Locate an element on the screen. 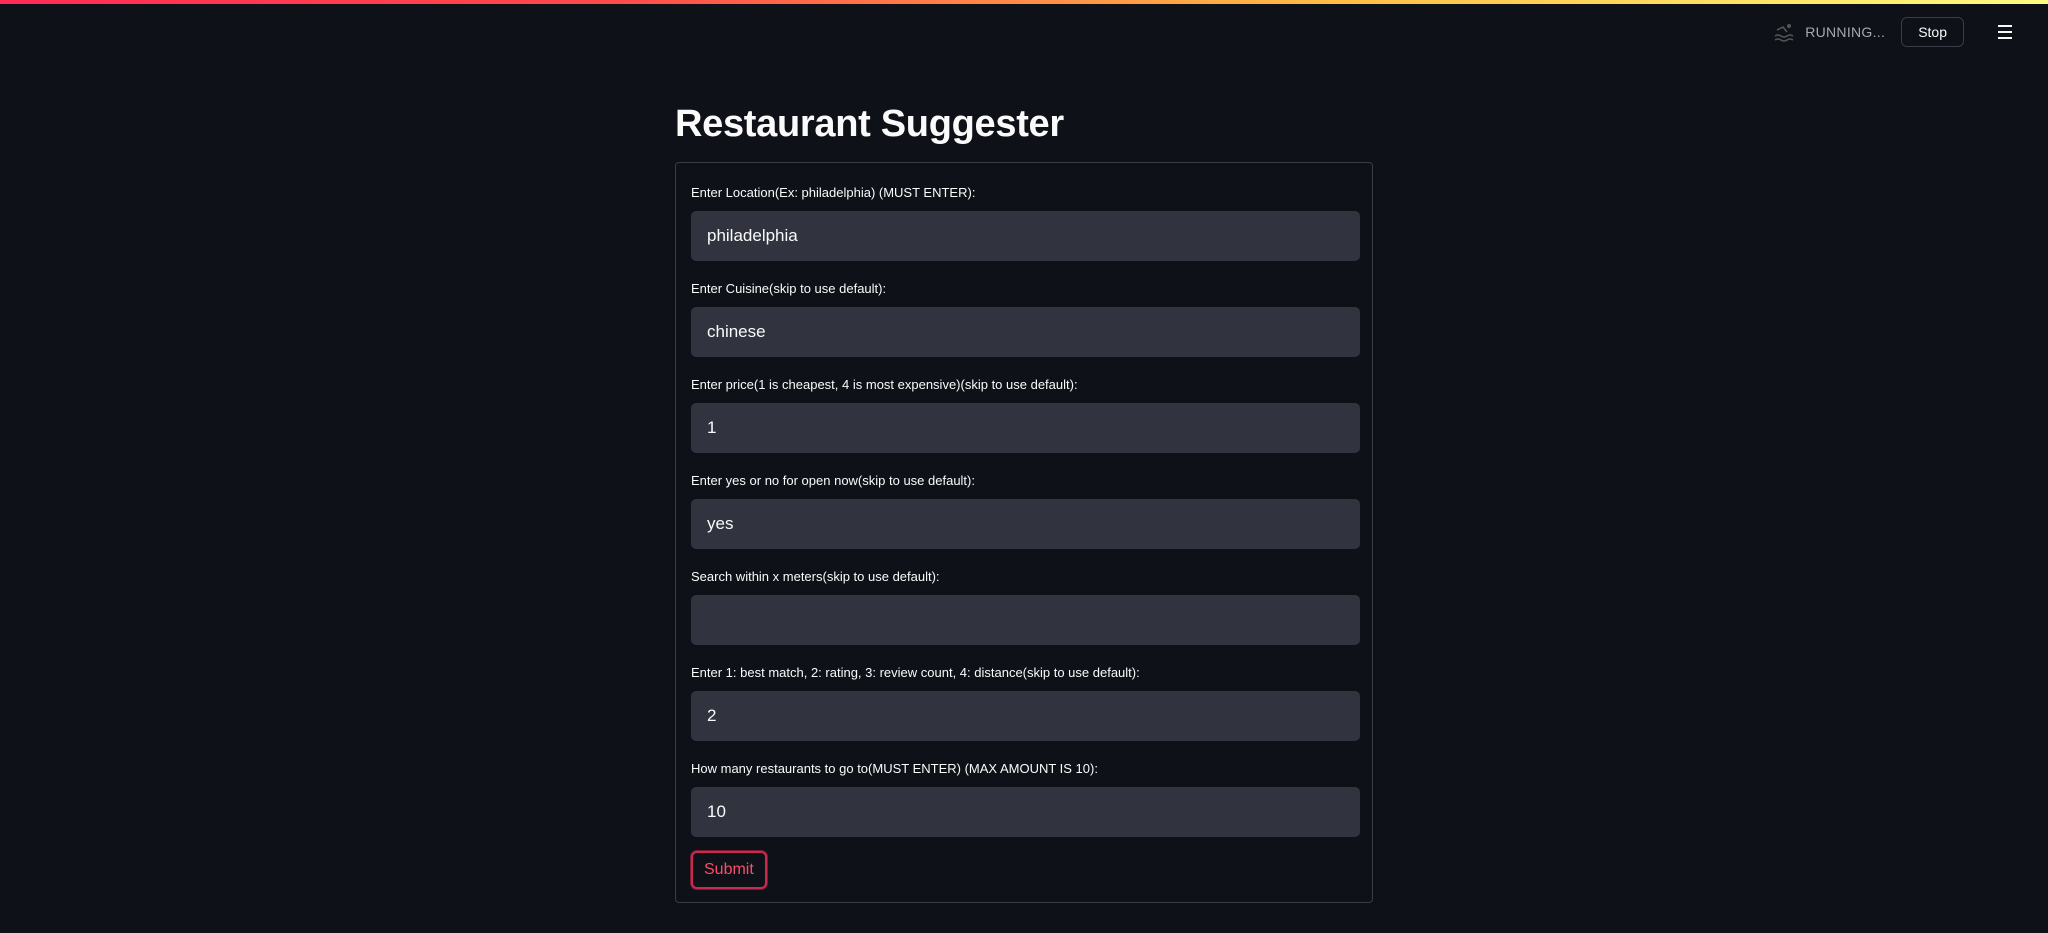 The width and height of the screenshot is (2048, 933). price-input is located at coordinates (1025, 428).